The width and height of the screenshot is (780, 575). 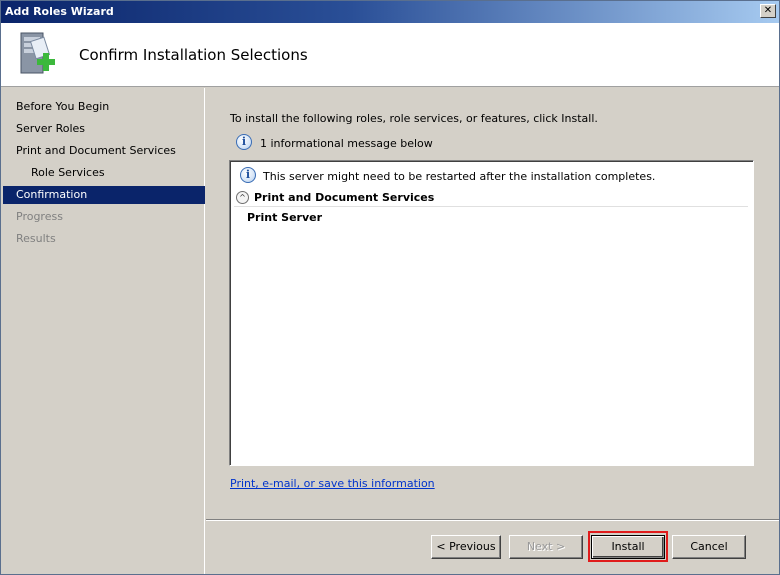 I want to click on nav-step-progress: Progress, so click(x=39, y=216).